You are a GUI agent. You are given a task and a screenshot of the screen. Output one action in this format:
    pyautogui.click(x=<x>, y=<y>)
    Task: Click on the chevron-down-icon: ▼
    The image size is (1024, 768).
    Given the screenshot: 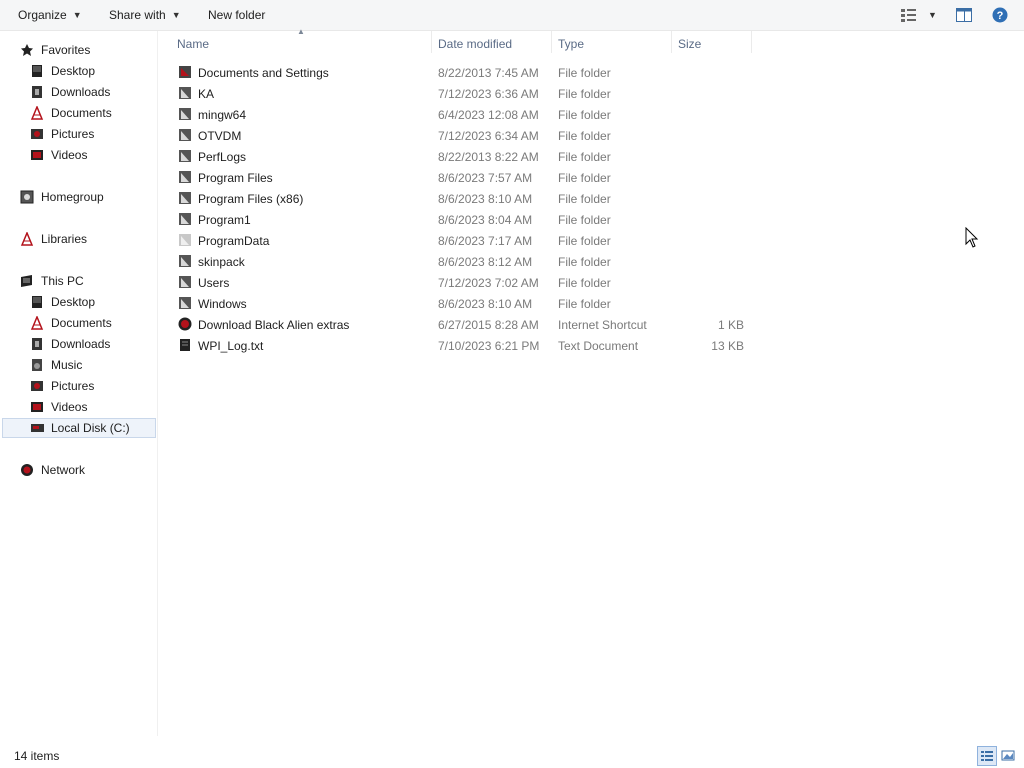 What is the action you would take?
    pyautogui.click(x=932, y=15)
    